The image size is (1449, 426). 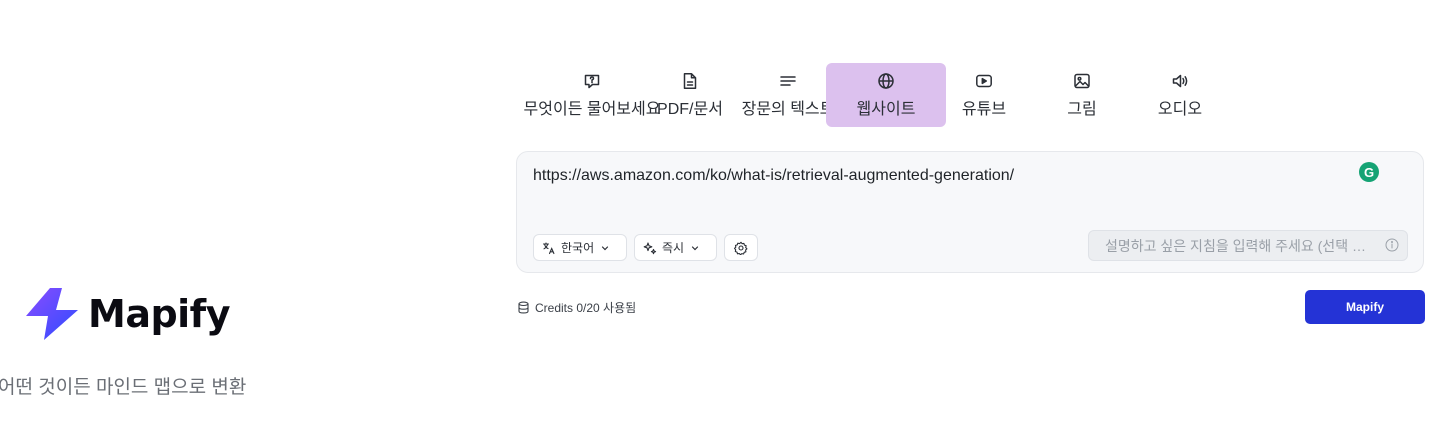 I want to click on brand: Mapify, so click(x=127, y=314).